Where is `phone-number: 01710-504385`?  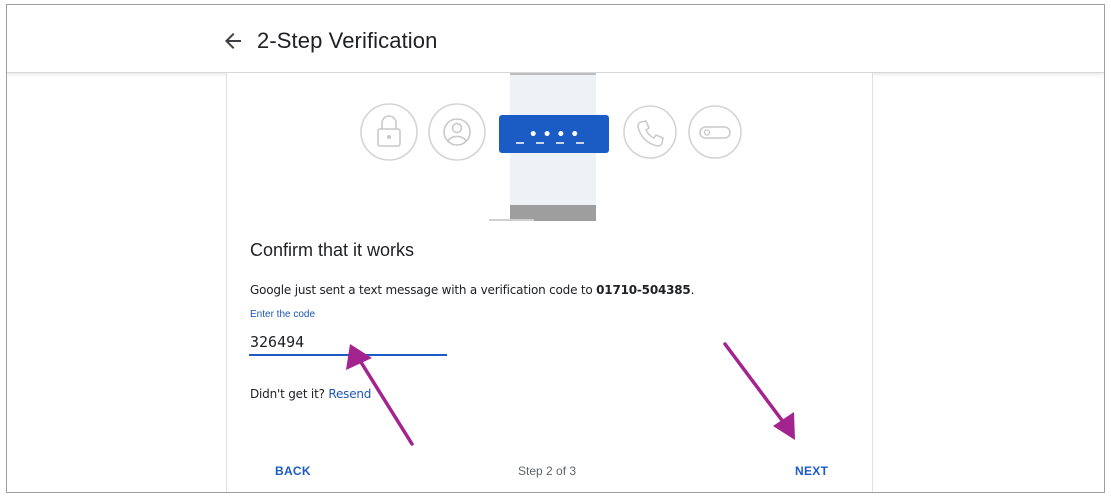 phone-number: 01710-504385 is located at coordinates (643, 290).